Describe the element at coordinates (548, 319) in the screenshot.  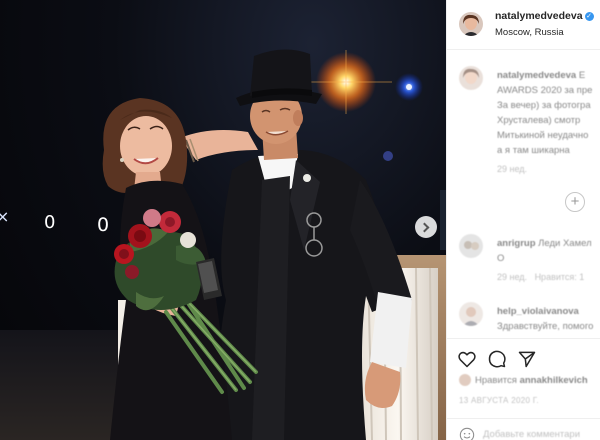
I see `comment-body: help_violaivanova Здравствуйте, помого` at that location.